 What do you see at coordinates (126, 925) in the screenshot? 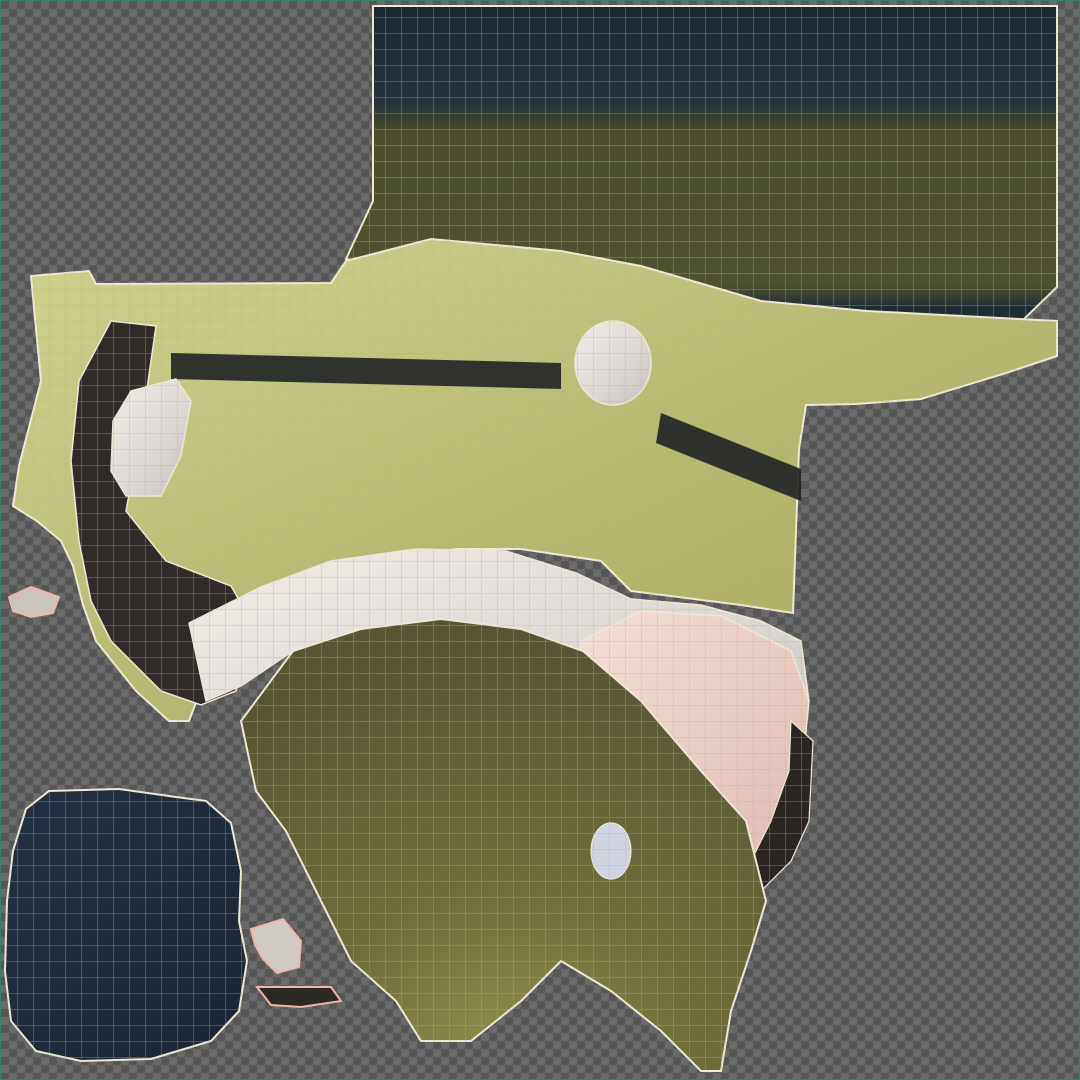
I see `uv-island-navy-panel` at bounding box center [126, 925].